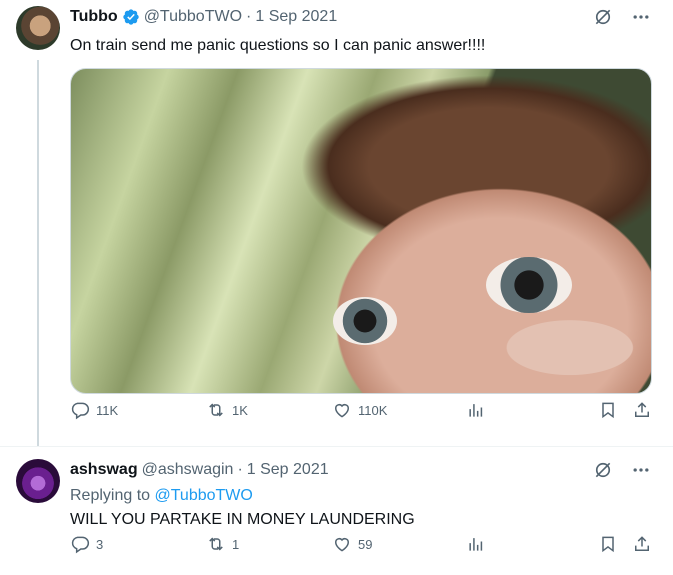 This screenshot has width=673, height=575. I want to click on author-name: Tubbo, so click(94, 17).